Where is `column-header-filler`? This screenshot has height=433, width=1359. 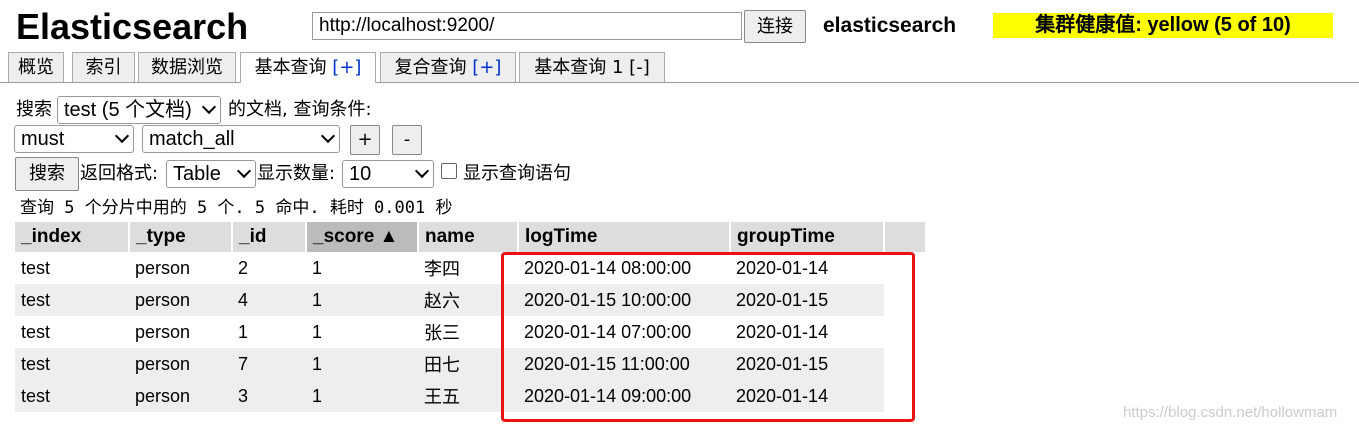
column-header-filler is located at coordinates (905, 237).